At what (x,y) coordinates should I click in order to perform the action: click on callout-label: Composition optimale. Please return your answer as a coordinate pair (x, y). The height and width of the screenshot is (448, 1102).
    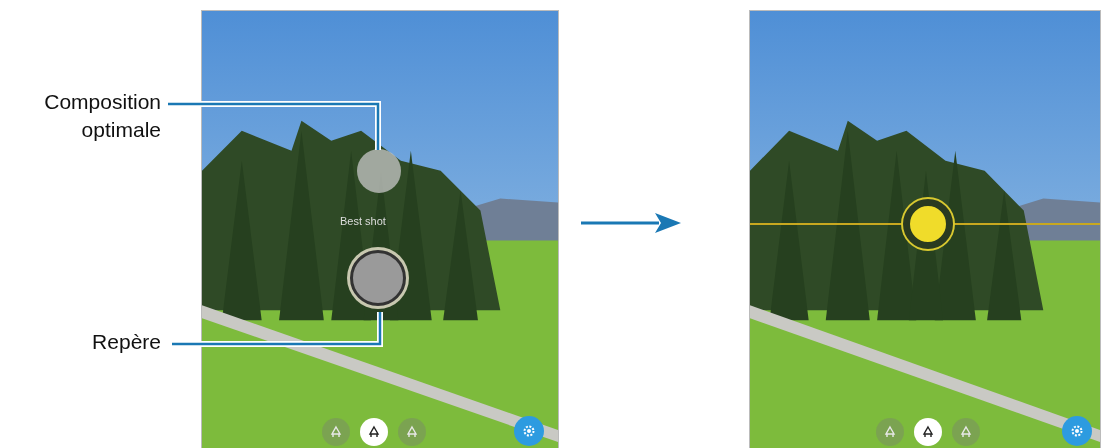
    Looking at the image, I should click on (102, 116).